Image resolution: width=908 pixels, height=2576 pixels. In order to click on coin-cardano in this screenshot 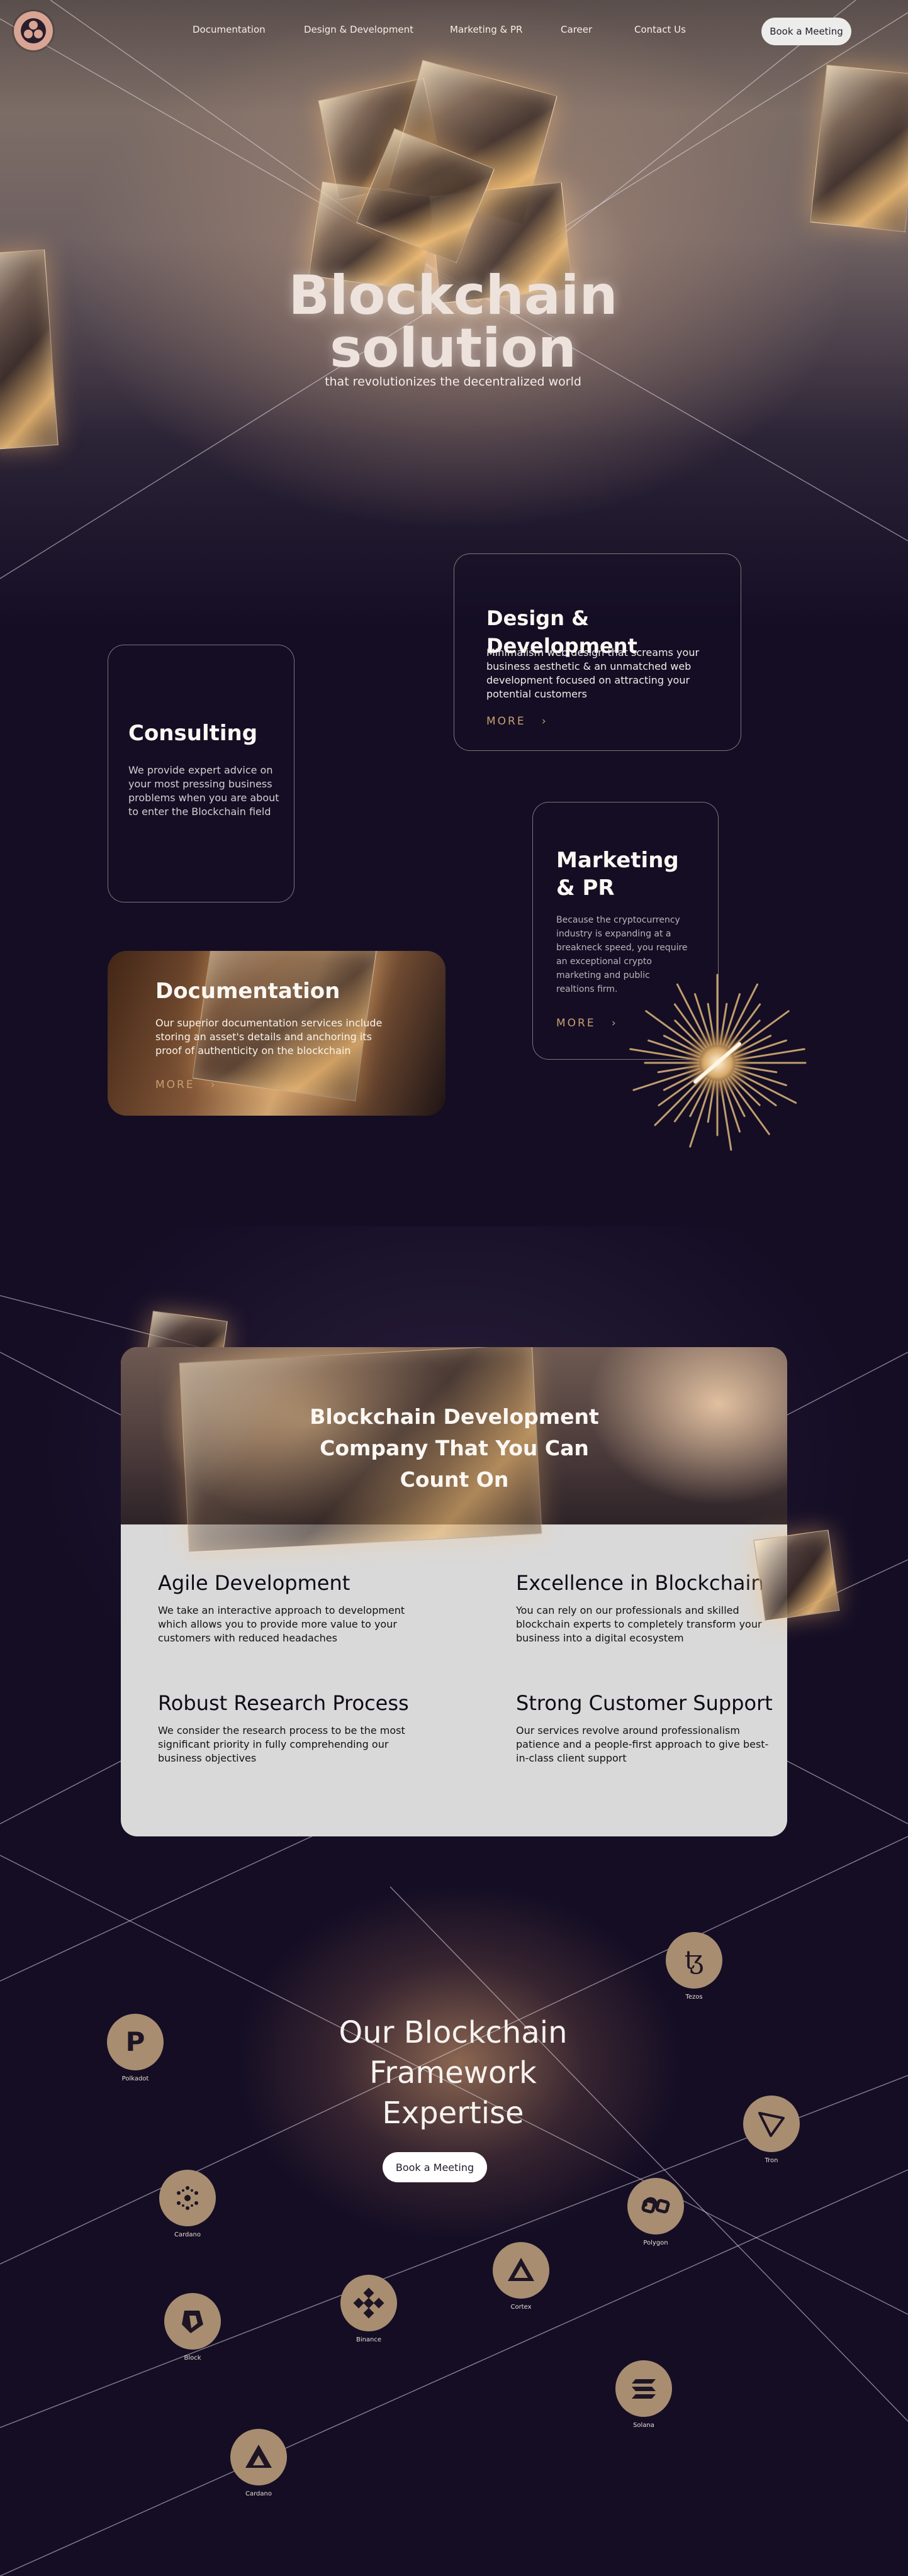, I will do `click(187, 2198)`.